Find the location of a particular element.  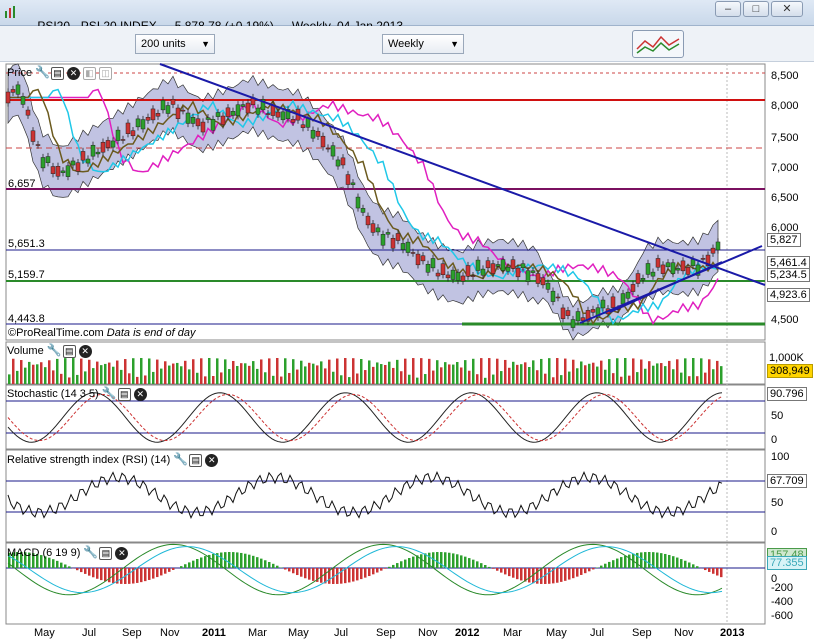

price-panel-title: Price is located at coordinates (20, 73).